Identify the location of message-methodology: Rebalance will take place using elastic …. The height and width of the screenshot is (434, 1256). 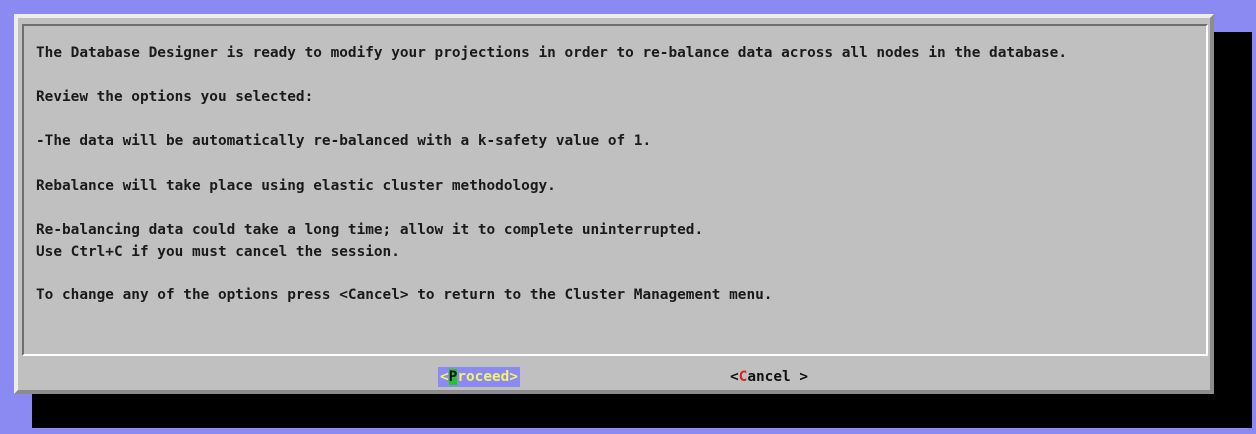
(296, 186).